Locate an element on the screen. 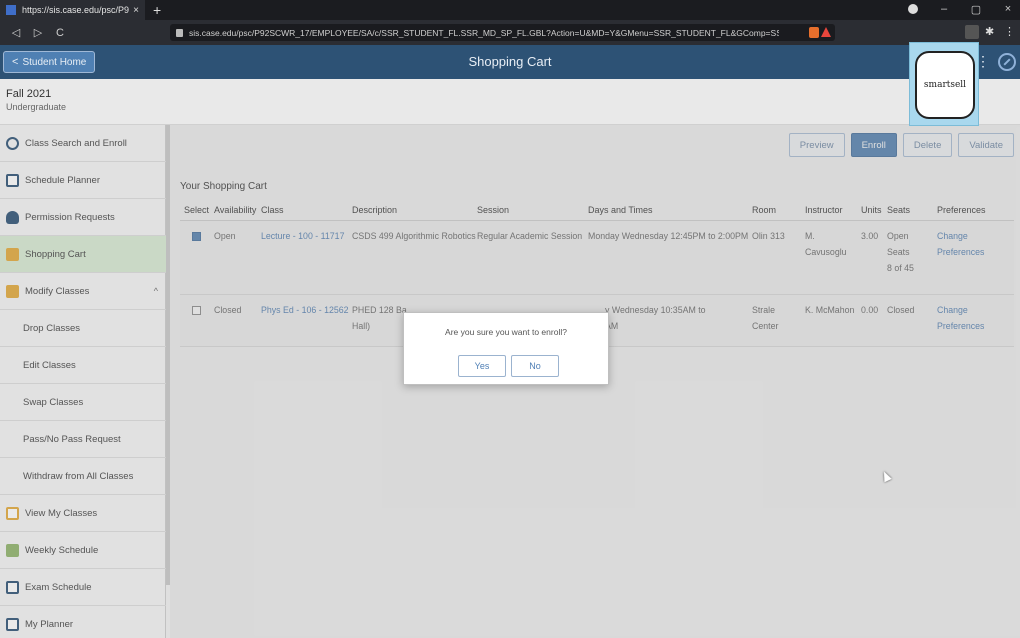  window-controls: – ▢ × is located at coordinates (961, 9).